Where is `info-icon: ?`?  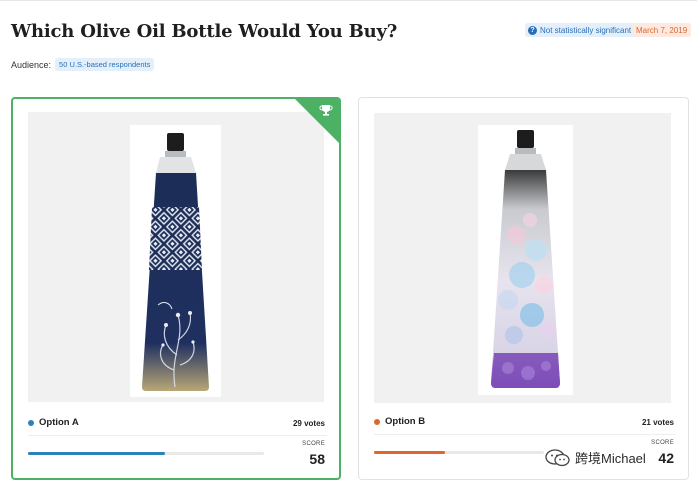
info-icon: ? is located at coordinates (532, 30).